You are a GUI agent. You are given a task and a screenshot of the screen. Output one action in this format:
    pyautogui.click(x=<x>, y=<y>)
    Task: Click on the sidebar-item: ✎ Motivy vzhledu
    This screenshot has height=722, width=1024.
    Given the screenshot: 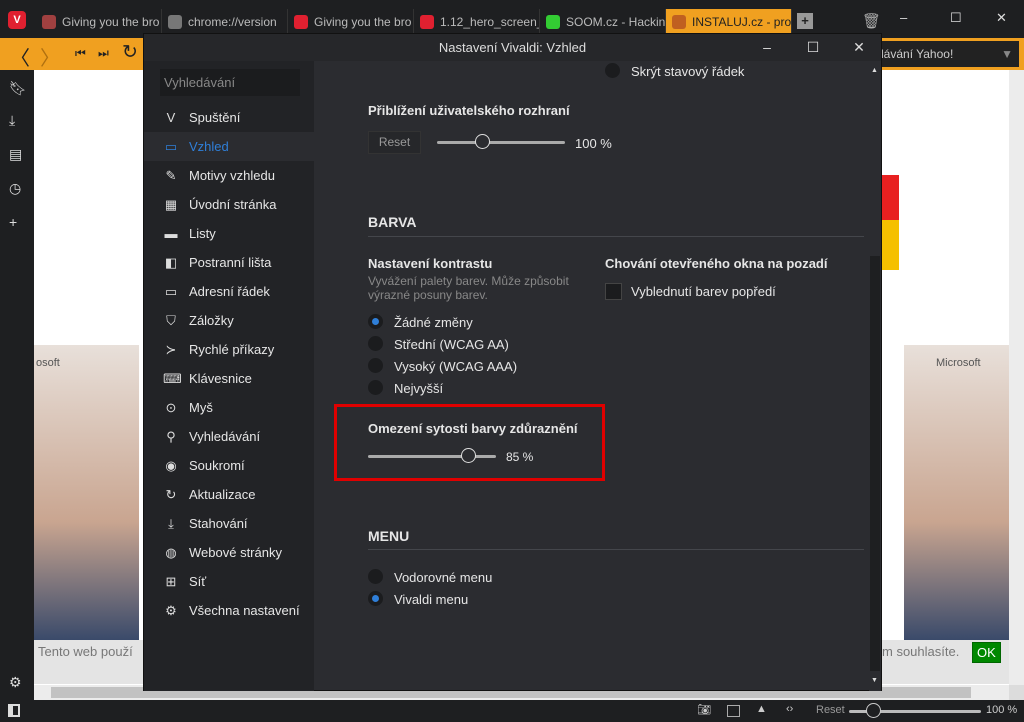 What is the action you would take?
    pyautogui.click(x=229, y=175)
    